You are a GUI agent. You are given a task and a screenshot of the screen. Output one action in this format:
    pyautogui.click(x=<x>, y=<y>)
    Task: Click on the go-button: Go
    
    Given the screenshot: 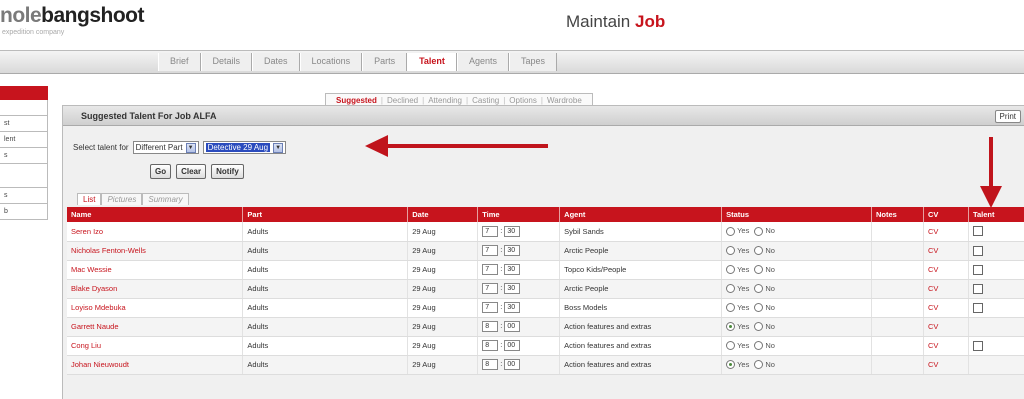 What is the action you would take?
    pyautogui.click(x=161, y=171)
    